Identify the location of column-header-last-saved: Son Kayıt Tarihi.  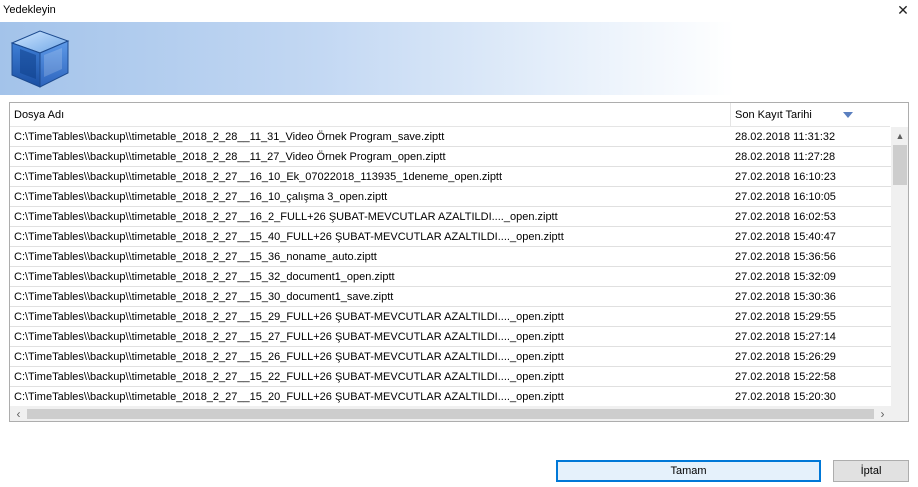
(811, 115).